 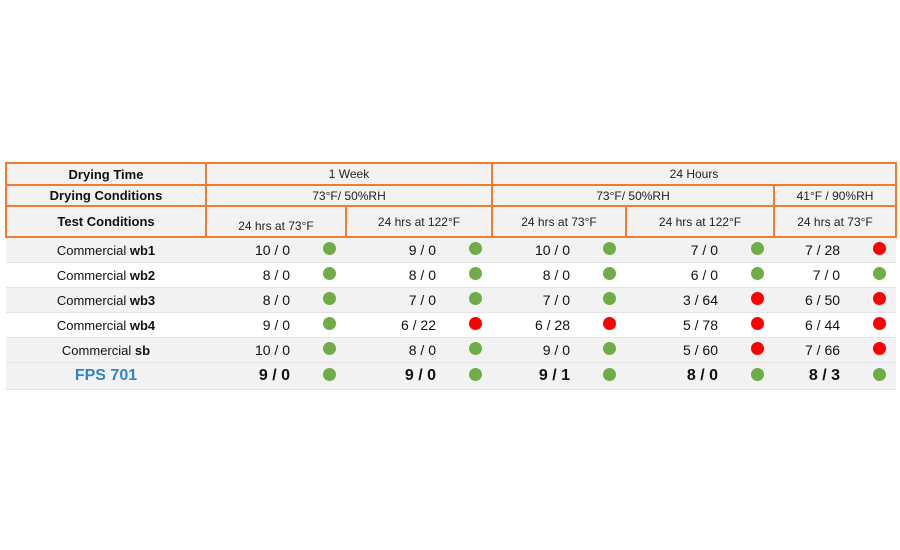 What do you see at coordinates (633, 195) in the screenshot?
I see `drying-condition-24h-73f: 73°F/ 50%RH` at bounding box center [633, 195].